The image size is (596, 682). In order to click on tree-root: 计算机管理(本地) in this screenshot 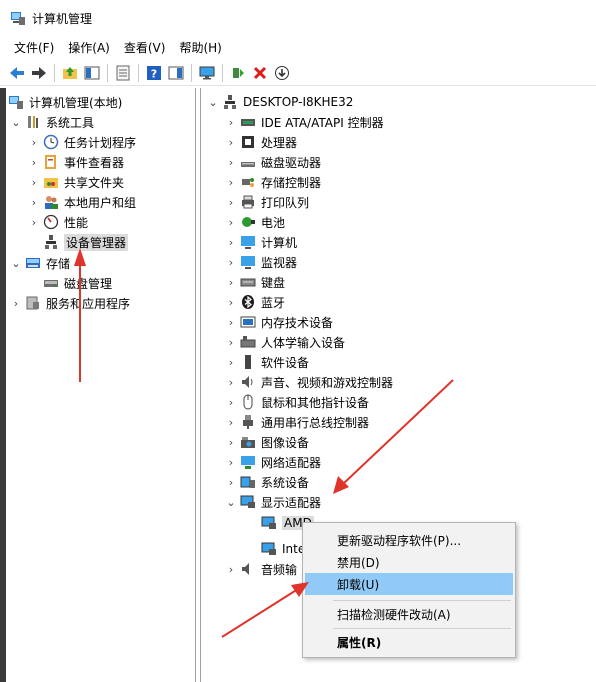, I will do `click(65, 102)`.